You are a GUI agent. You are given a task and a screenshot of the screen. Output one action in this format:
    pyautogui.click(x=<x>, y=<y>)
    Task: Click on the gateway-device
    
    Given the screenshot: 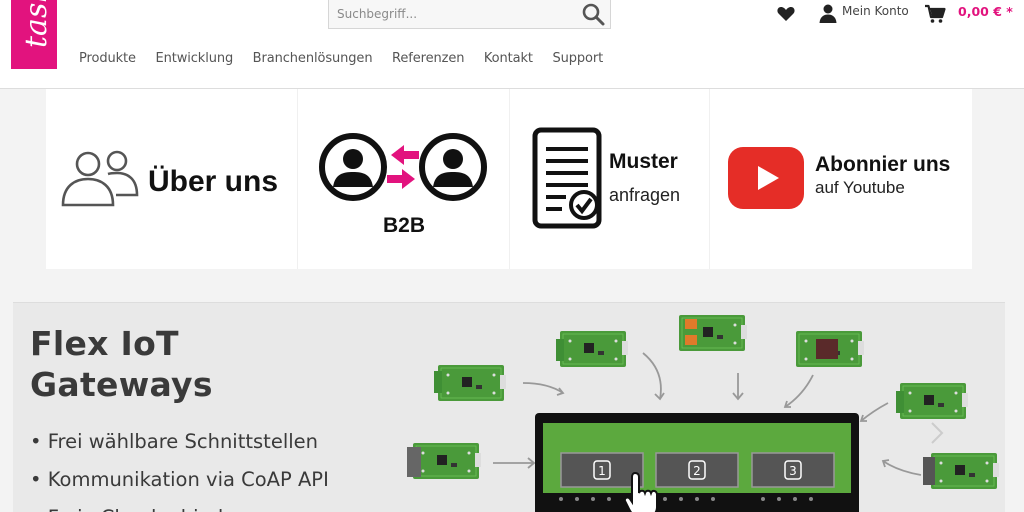 What is the action you would take?
    pyautogui.click(x=697, y=462)
    